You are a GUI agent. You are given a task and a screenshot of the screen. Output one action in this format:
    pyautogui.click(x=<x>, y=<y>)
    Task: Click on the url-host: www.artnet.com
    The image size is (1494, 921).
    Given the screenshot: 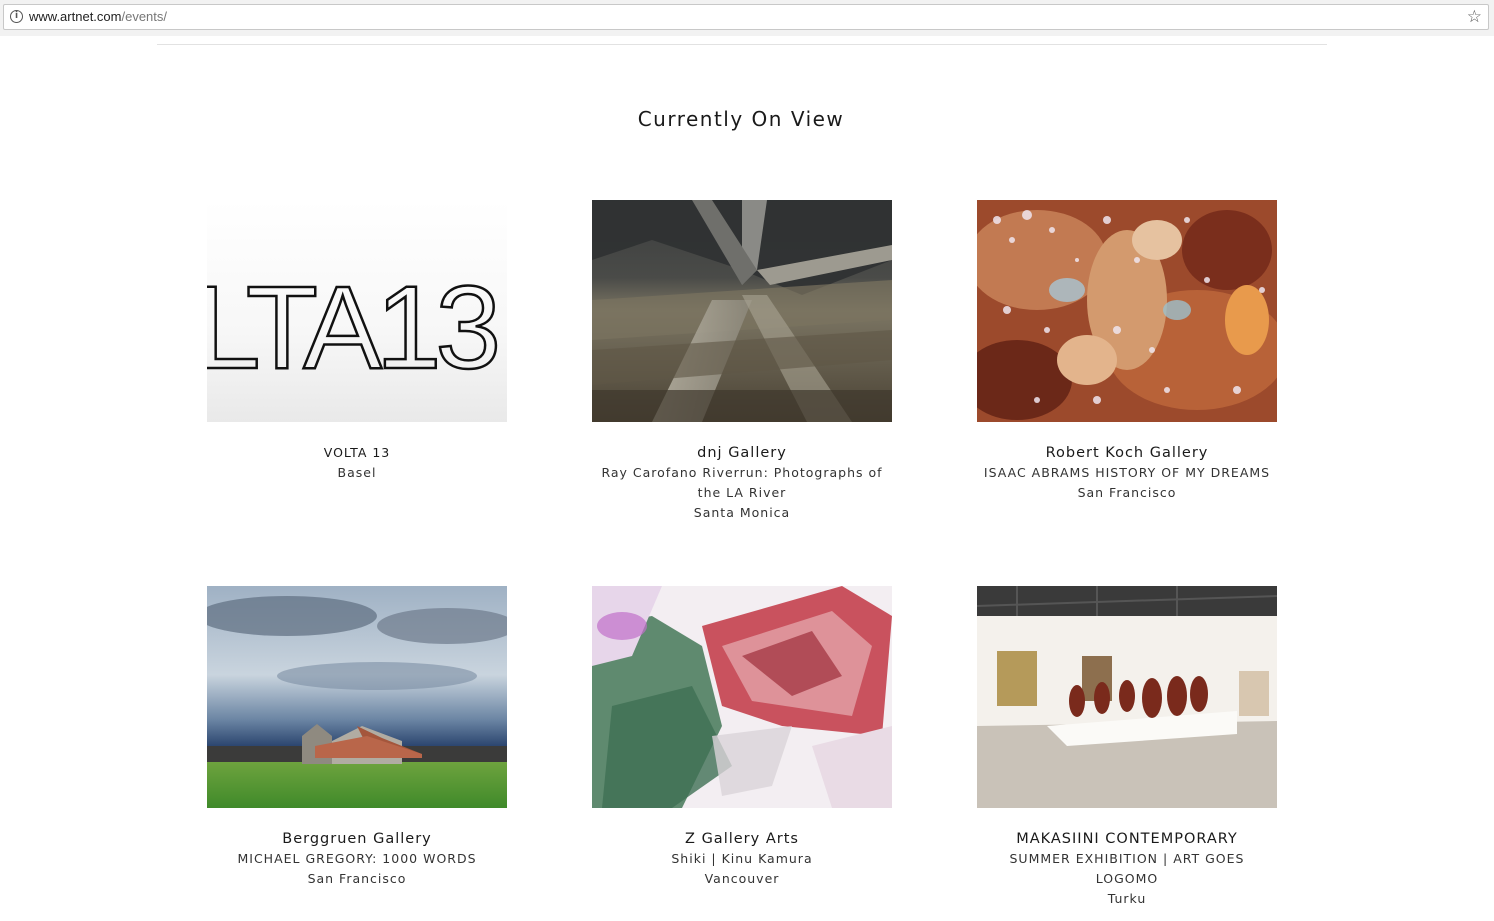 What is the action you would take?
    pyautogui.click(x=75, y=16)
    